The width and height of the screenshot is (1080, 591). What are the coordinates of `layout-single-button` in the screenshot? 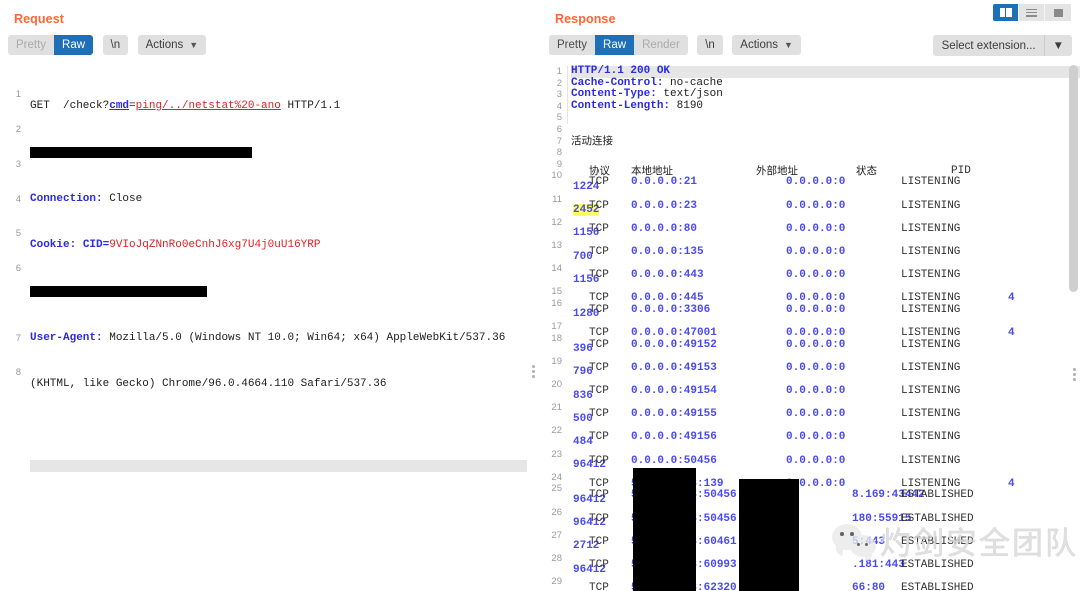 It's located at (1058, 12).